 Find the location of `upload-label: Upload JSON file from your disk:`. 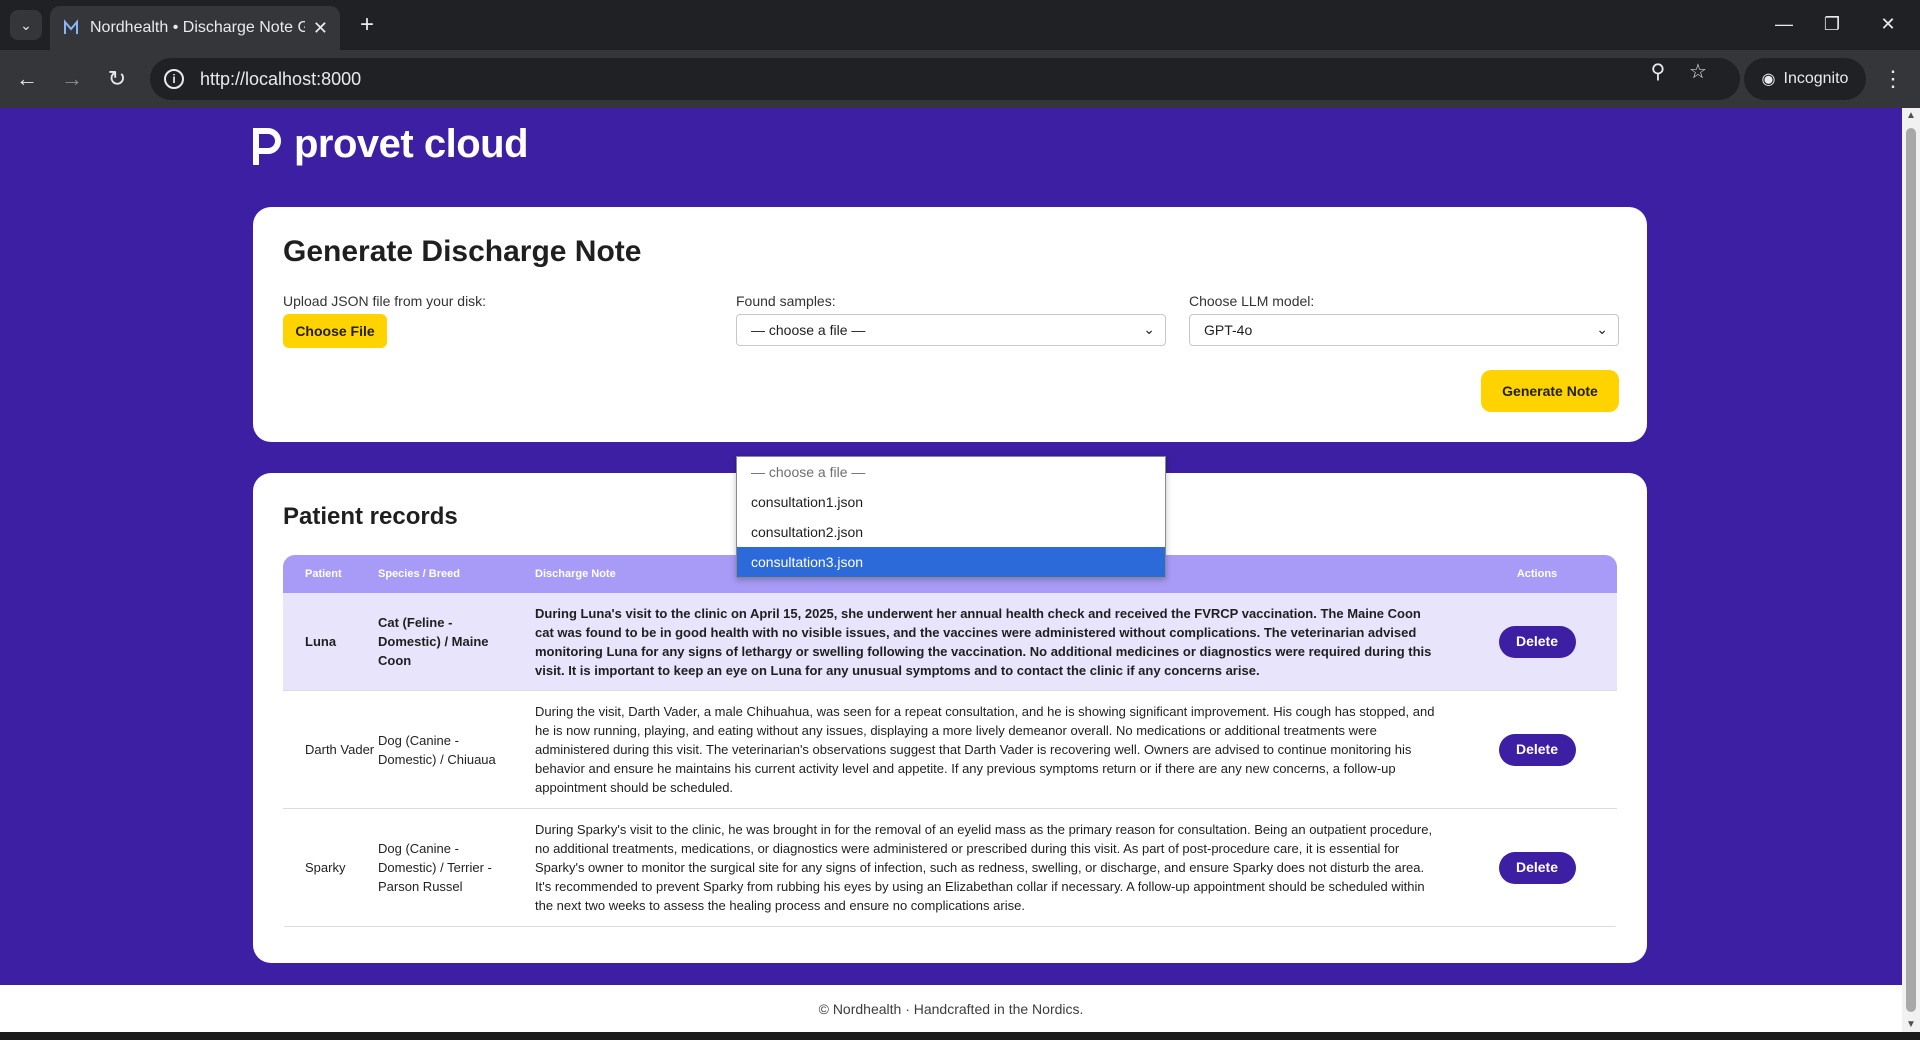

upload-label: Upload JSON file from your disk: is located at coordinates (385, 301).